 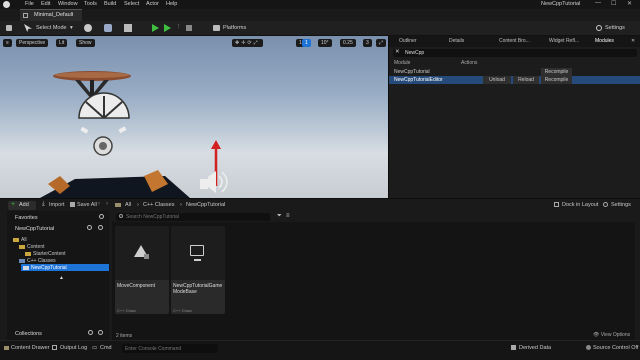 I want to click on menu-build: Build, so click(x=110, y=4).